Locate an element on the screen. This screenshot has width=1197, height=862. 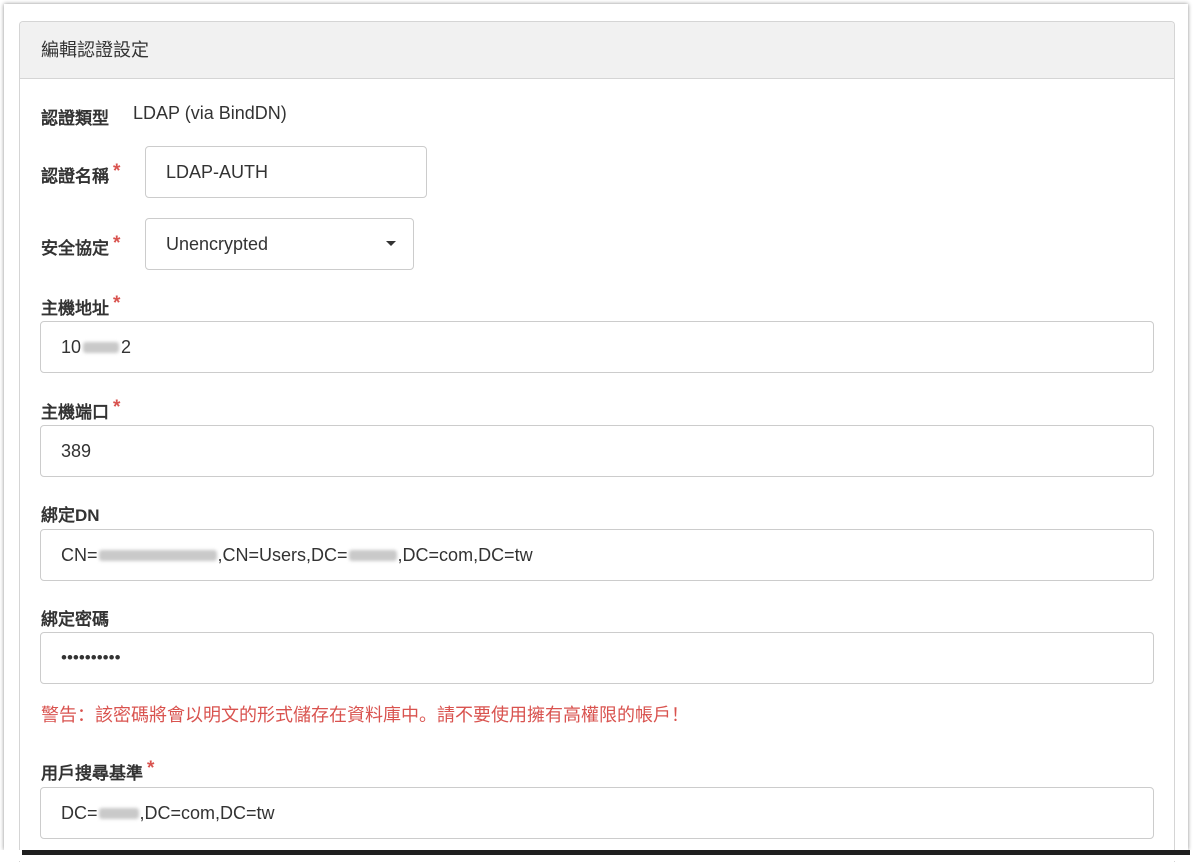
auth-name-value: LDAP-AUTH is located at coordinates (217, 171).